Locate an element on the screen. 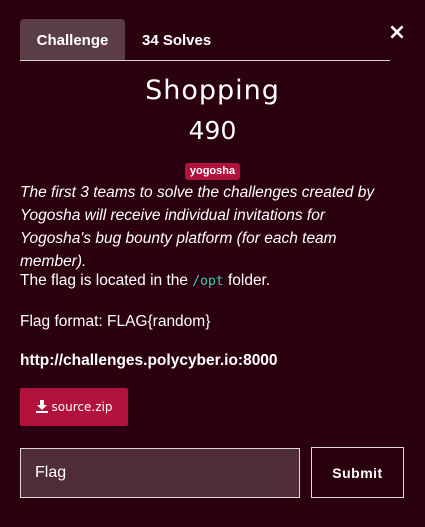 This screenshot has height=527, width=425. flag-location-code: /opt is located at coordinates (208, 281).